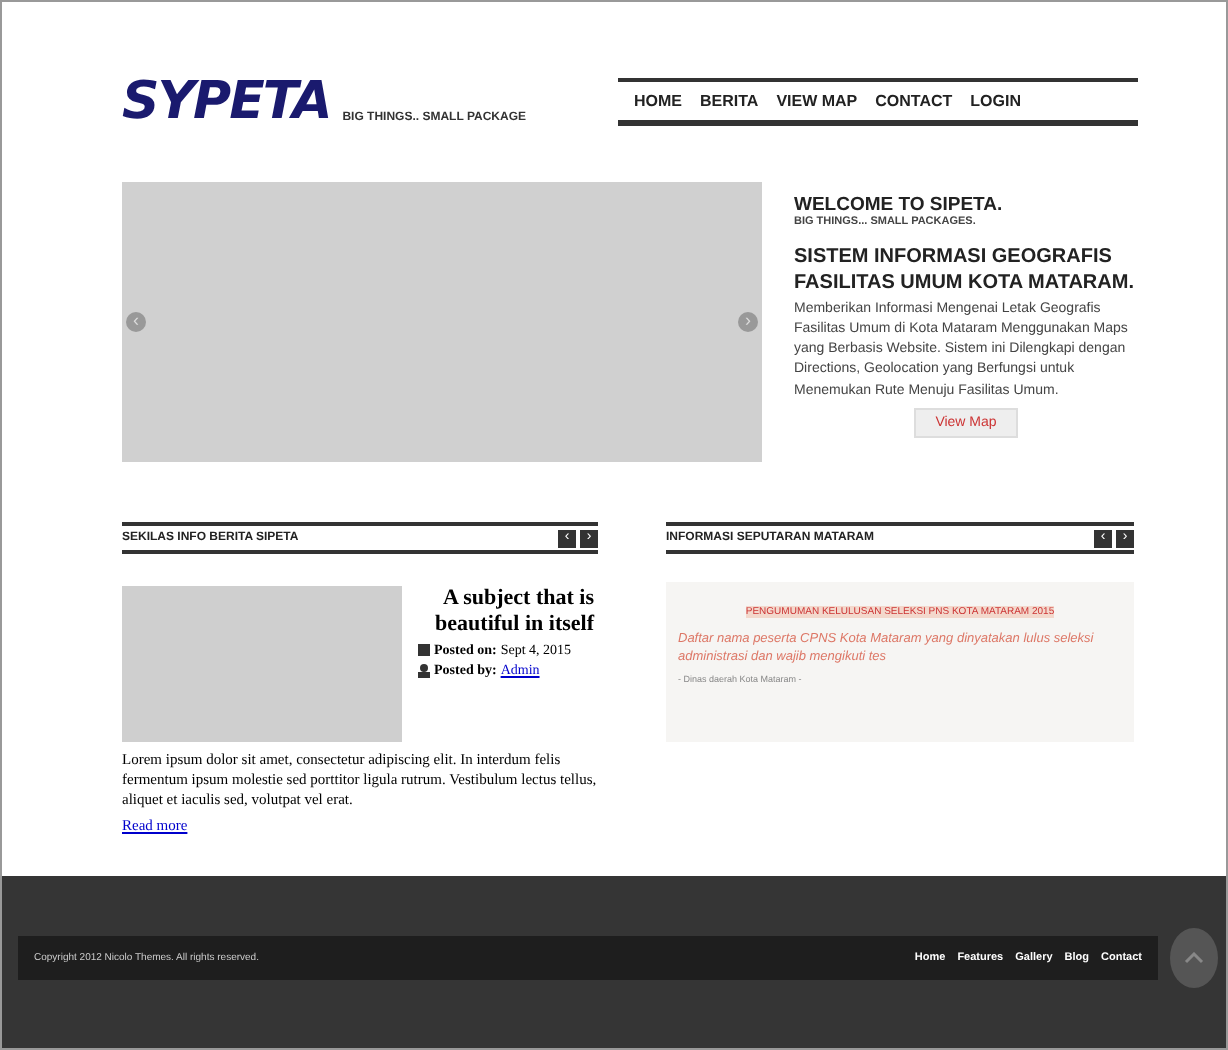 The width and height of the screenshot is (1228, 1050). What do you see at coordinates (424, 650) in the screenshot?
I see `calendar-icon` at bounding box center [424, 650].